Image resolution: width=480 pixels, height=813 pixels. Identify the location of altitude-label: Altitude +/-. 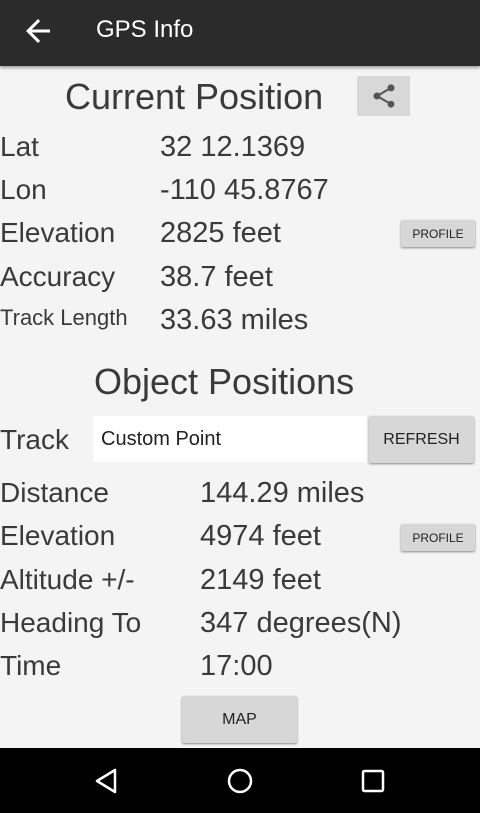
(67, 579).